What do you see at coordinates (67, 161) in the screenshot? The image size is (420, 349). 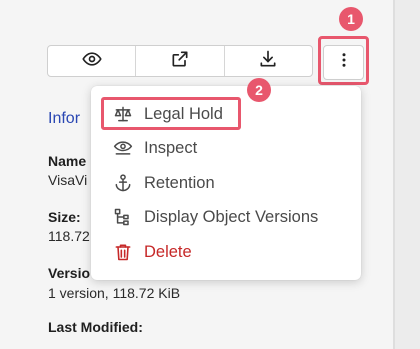 I see `name-label: Name` at bounding box center [67, 161].